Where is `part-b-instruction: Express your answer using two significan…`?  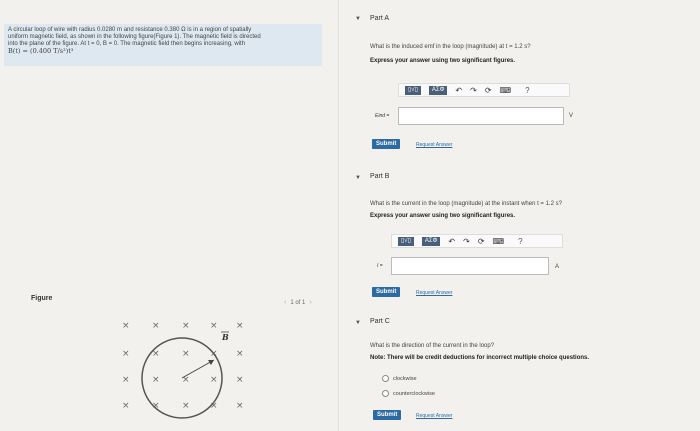 part-b-instruction: Express your answer using two significan… is located at coordinates (443, 216).